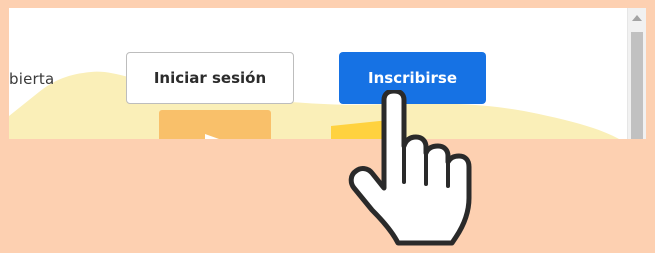  Describe the element at coordinates (412, 78) in the screenshot. I see `signup-button-label: Inscribirse` at that location.